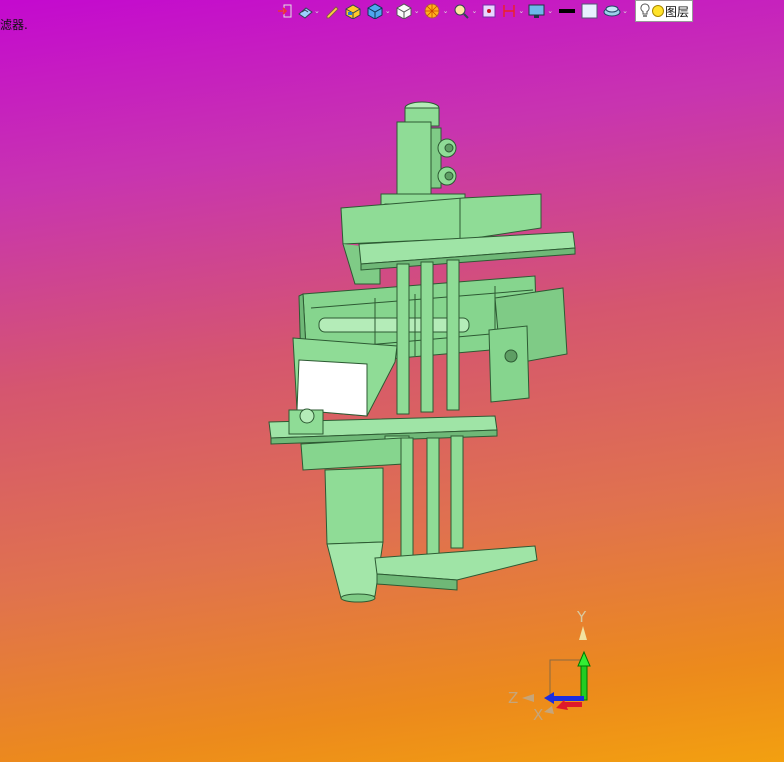 This screenshot has width=784, height=762. What do you see at coordinates (457, 492) in the screenshot?
I see `rod-right` at bounding box center [457, 492].